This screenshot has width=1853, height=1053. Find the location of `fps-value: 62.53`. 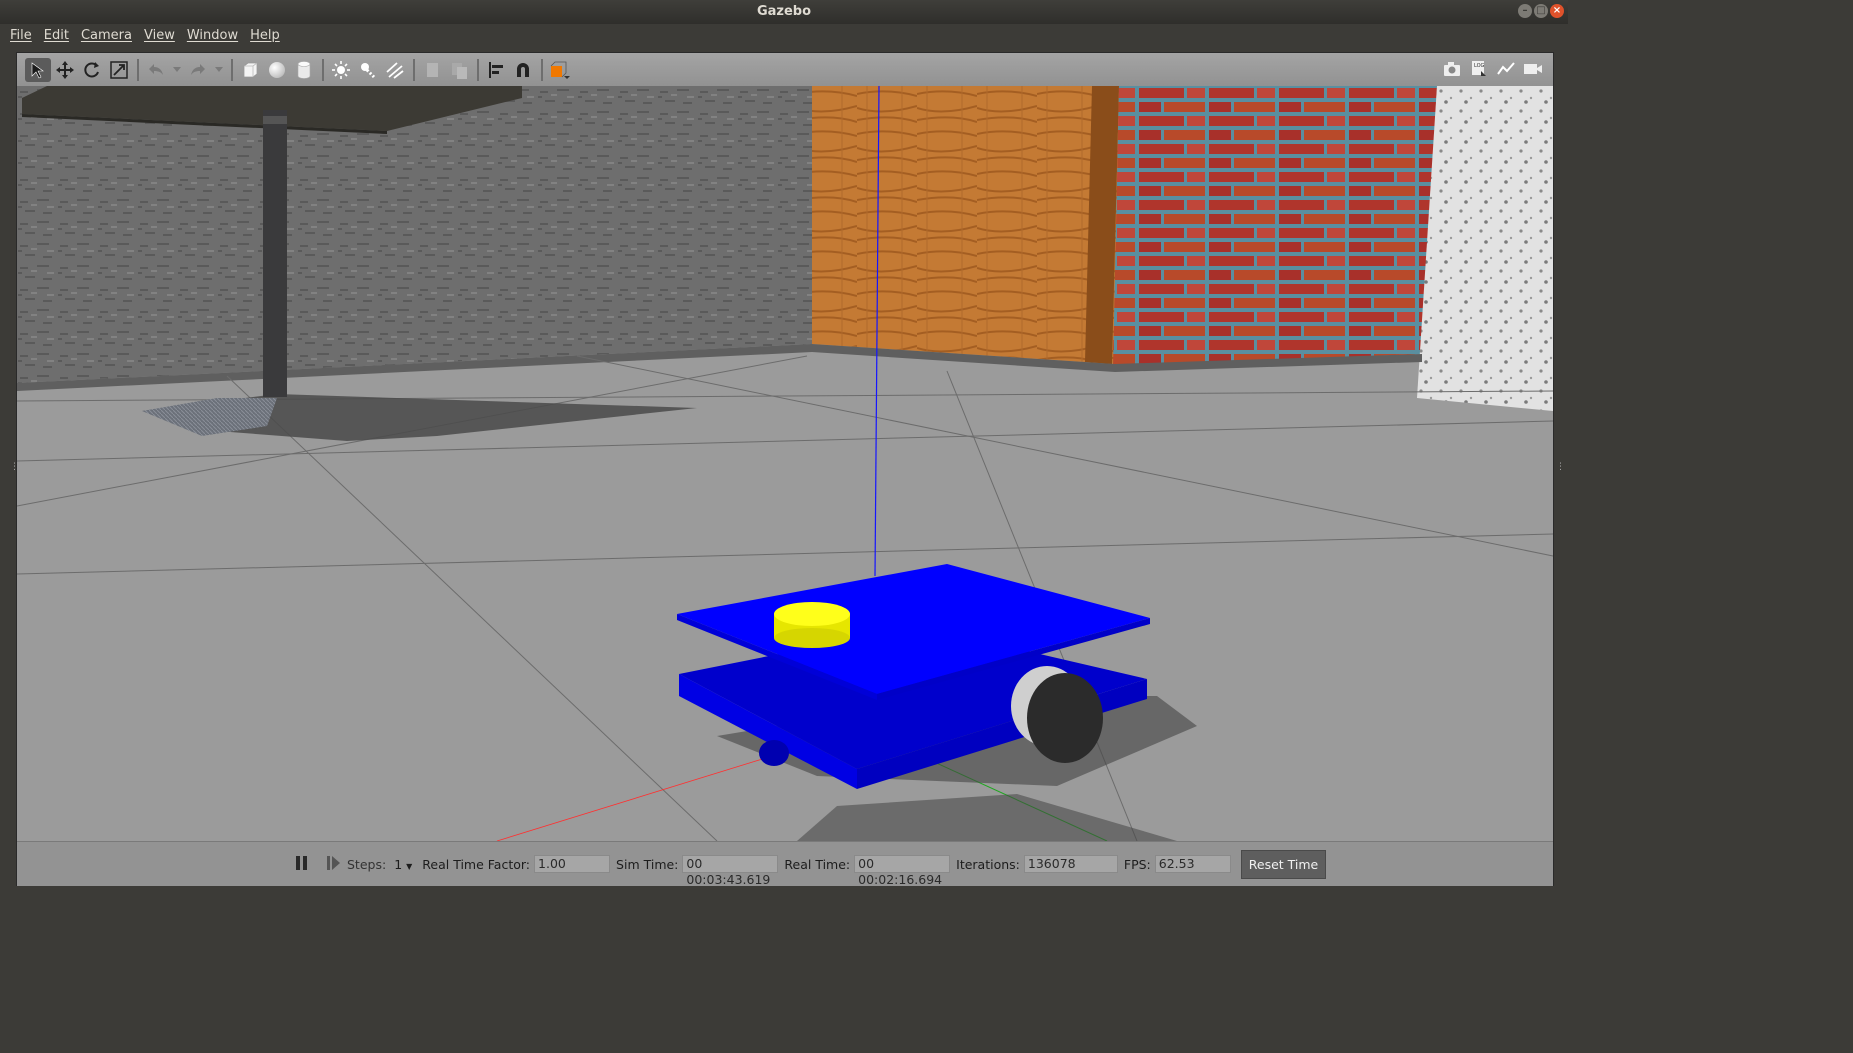

fps-value: 62.53 is located at coordinates (1192, 864).